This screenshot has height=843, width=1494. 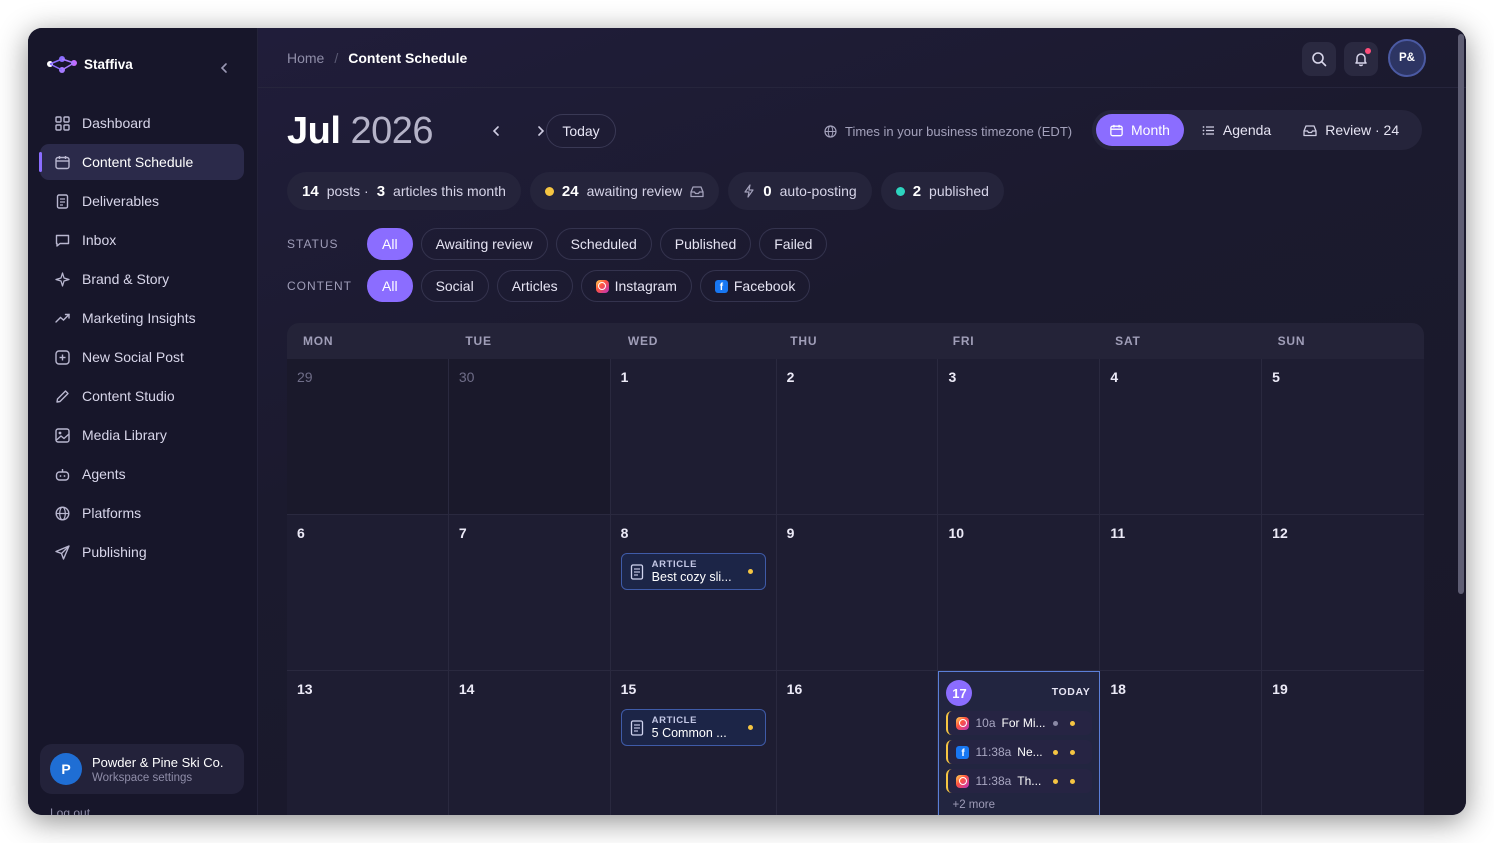 I want to click on day-cell: 10, so click(x=1019, y=593).